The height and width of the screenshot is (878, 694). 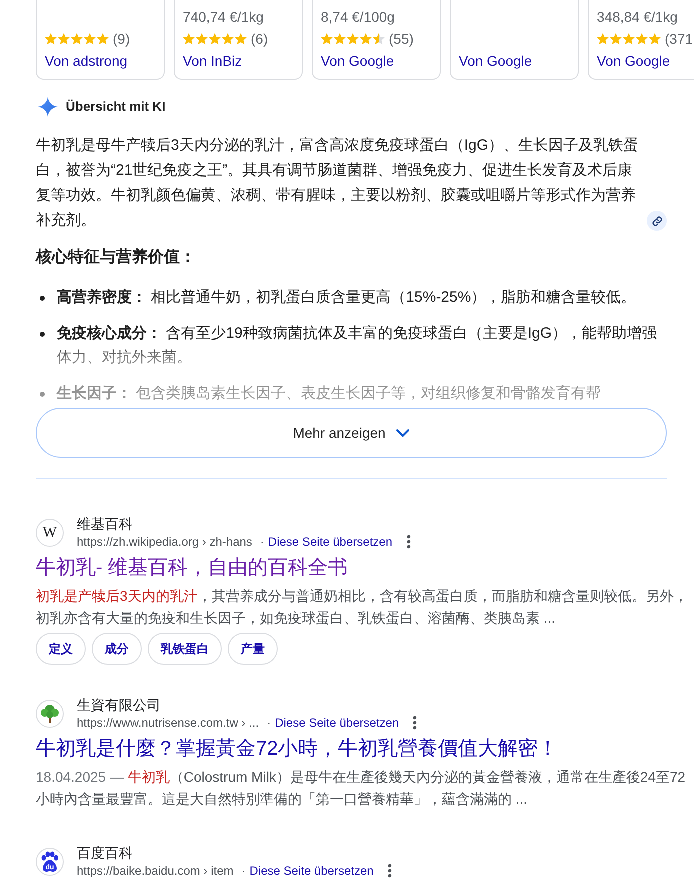 What do you see at coordinates (119, 705) in the screenshot?
I see `site-name: 生資有限公司` at bounding box center [119, 705].